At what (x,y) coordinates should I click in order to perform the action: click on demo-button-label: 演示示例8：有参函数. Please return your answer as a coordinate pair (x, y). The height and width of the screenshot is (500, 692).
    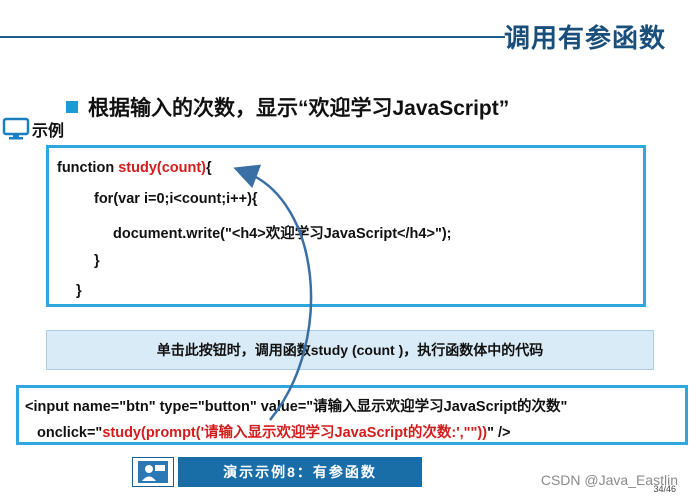
    Looking at the image, I should click on (300, 472).